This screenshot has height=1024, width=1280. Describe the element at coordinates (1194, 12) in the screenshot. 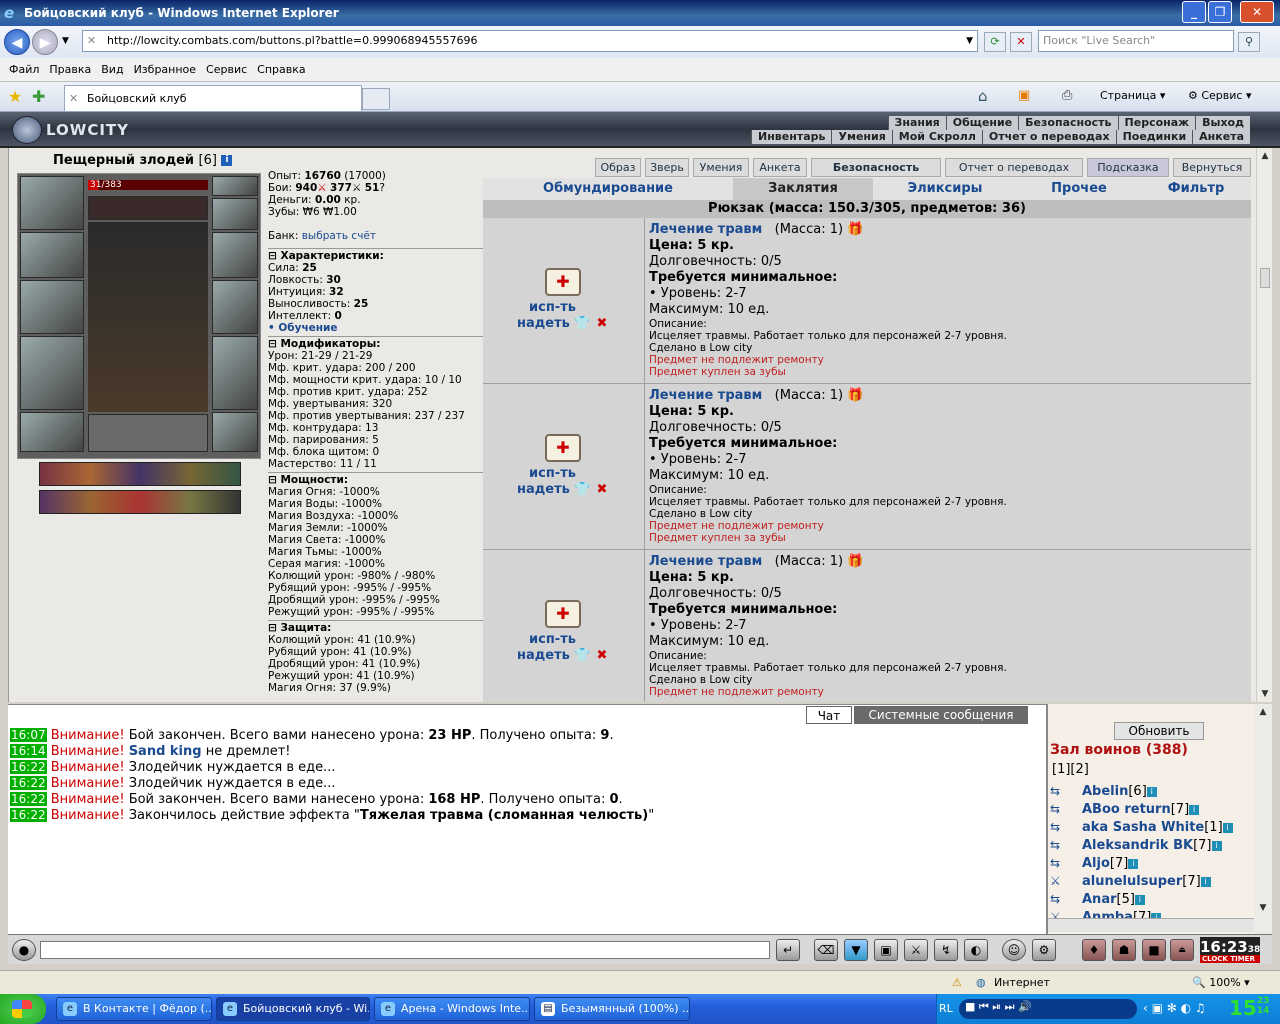

I see `minimize-button: _` at that location.